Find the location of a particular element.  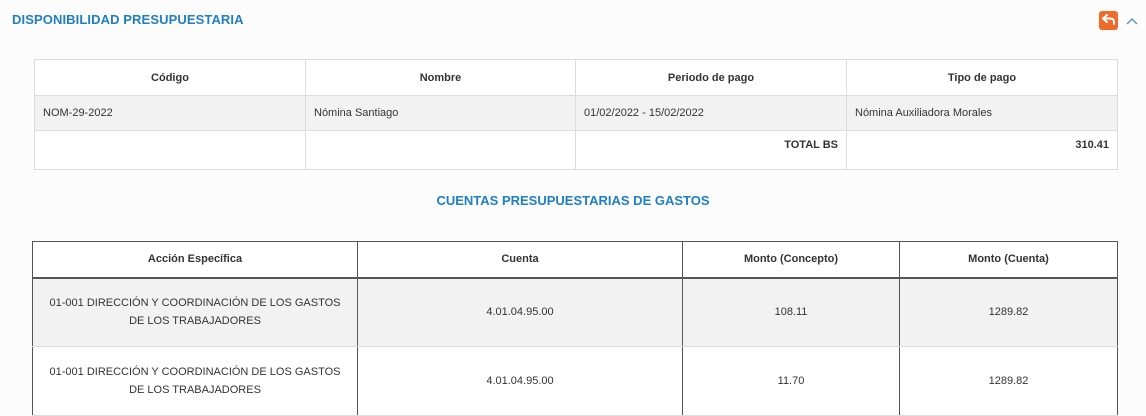

cell-nombre: Nómina Santiago is located at coordinates (440, 113).